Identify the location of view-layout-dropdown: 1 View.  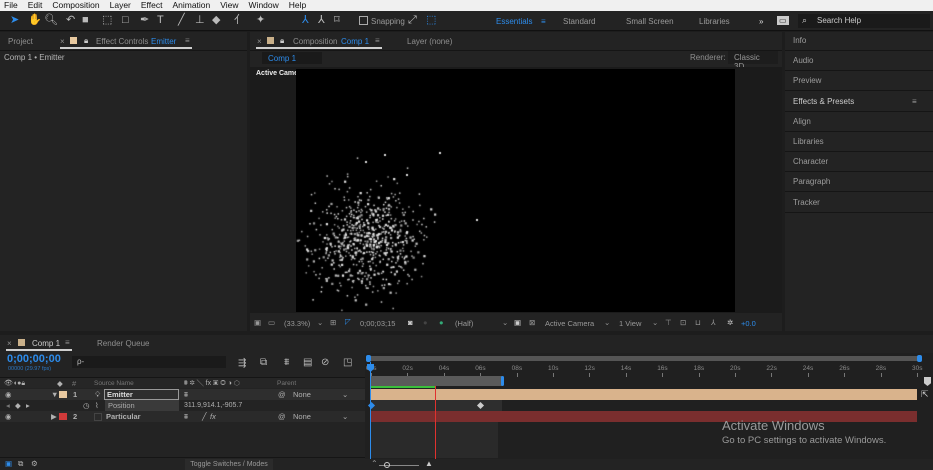
(630, 323).